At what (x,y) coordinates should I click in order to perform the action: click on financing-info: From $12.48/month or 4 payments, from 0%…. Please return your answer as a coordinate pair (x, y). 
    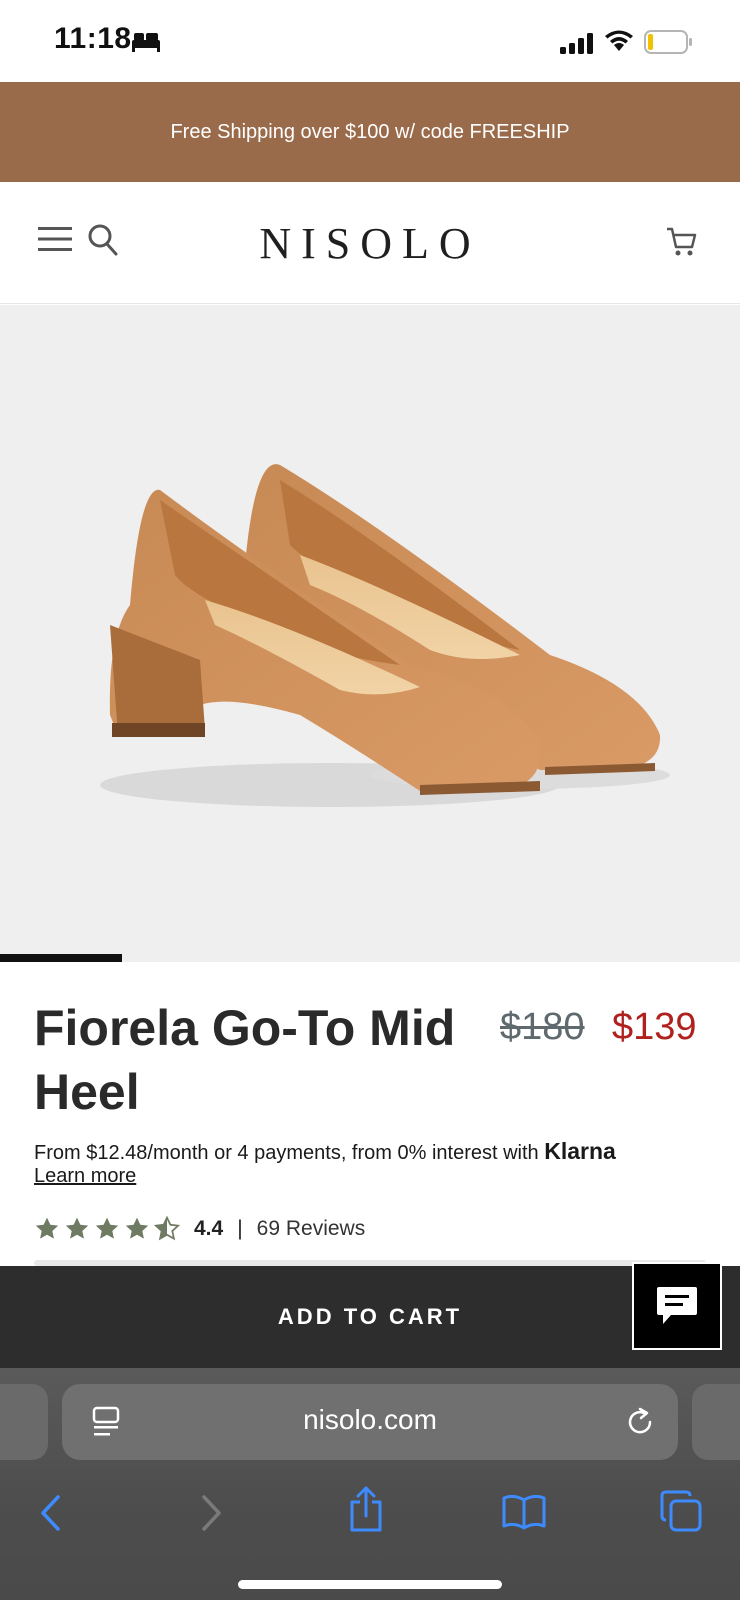
    Looking at the image, I should click on (325, 1151).